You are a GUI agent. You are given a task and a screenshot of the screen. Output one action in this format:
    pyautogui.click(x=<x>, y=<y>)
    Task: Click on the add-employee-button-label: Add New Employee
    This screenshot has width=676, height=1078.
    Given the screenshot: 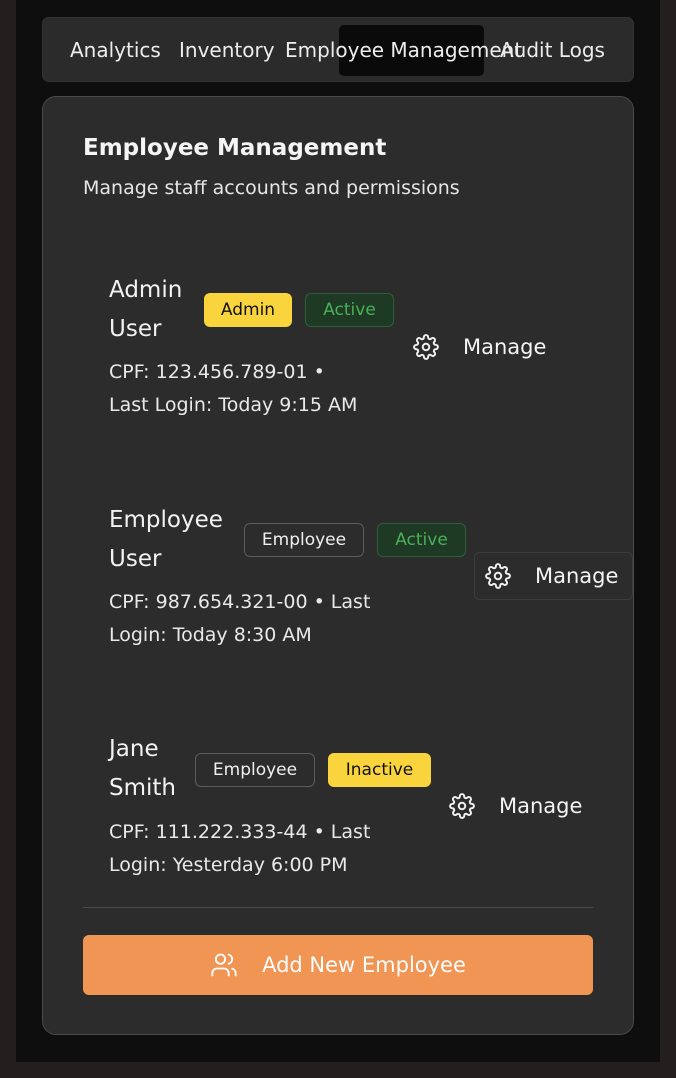 What is the action you would take?
    pyautogui.click(x=364, y=965)
    